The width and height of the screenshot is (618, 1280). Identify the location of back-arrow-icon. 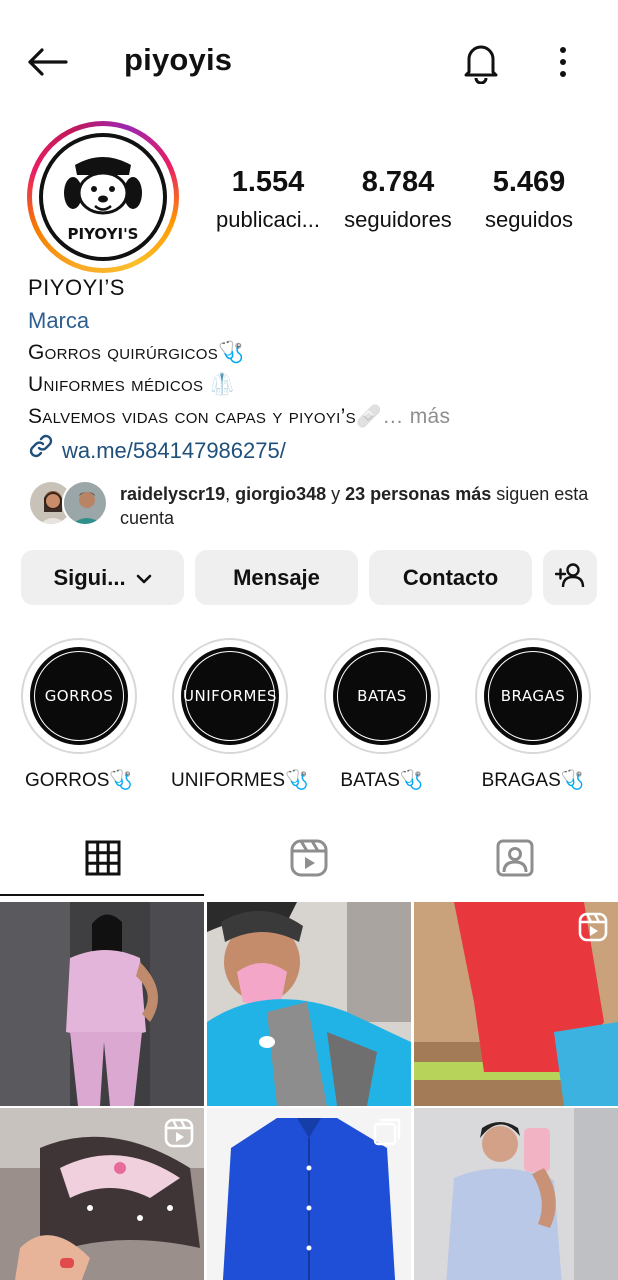
(48, 62).